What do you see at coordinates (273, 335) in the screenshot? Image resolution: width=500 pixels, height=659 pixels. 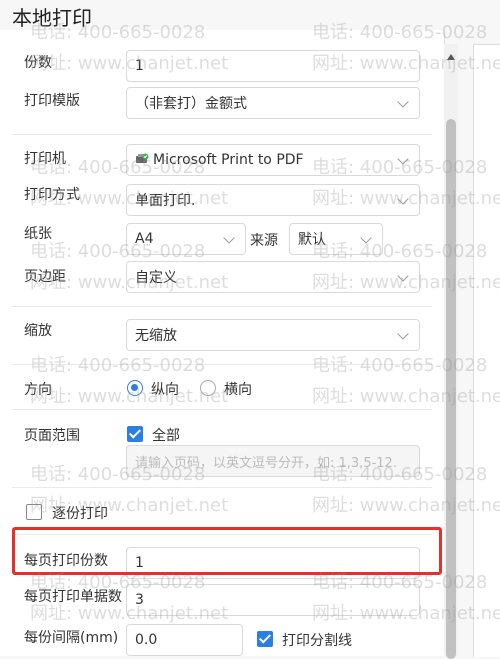 I see `scale-select: 无缩放` at bounding box center [273, 335].